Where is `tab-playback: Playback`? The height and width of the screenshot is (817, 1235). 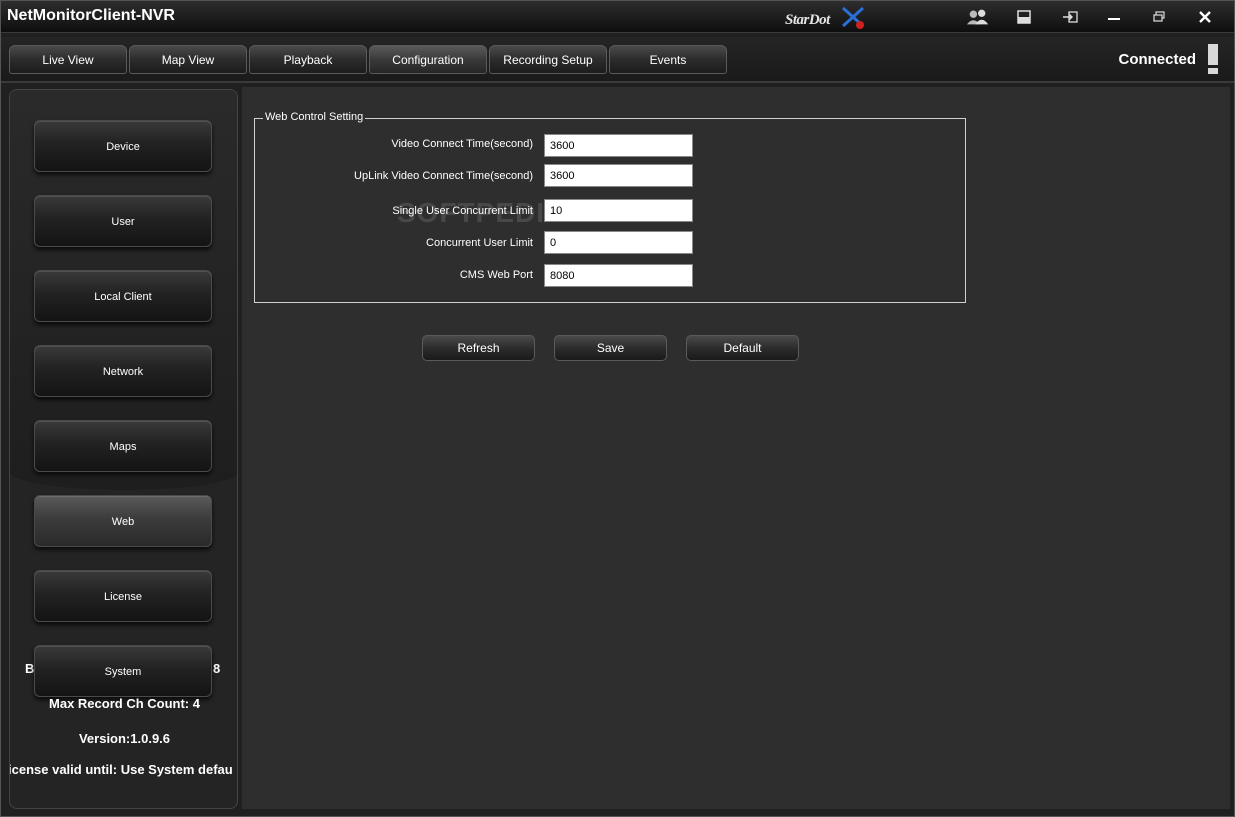 tab-playback: Playback is located at coordinates (308, 59).